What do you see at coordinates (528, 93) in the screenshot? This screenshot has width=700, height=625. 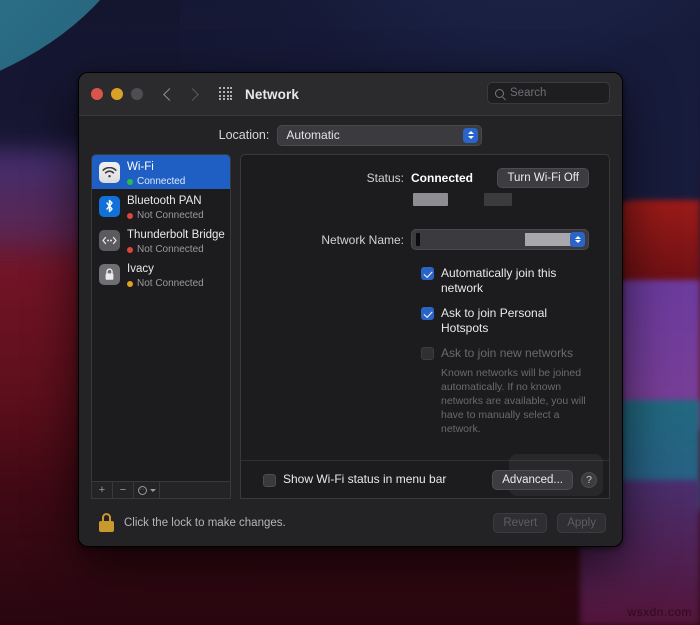 I see `search-placeholder: Search` at bounding box center [528, 93].